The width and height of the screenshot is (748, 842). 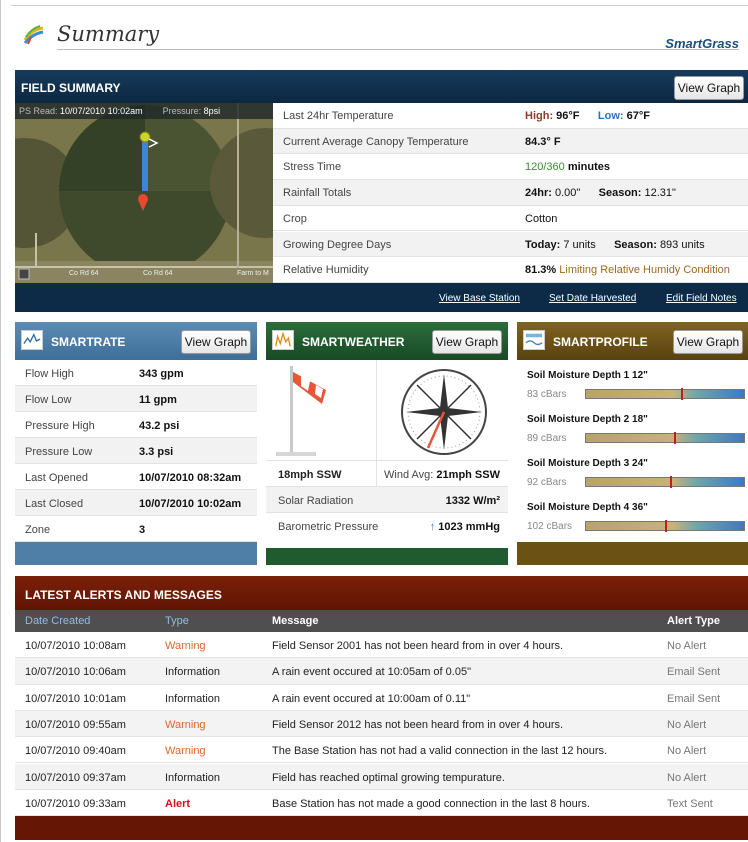 What do you see at coordinates (675, 438) in the screenshot?
I see `soil-moisture-marker` at bounding box center [675, 438].